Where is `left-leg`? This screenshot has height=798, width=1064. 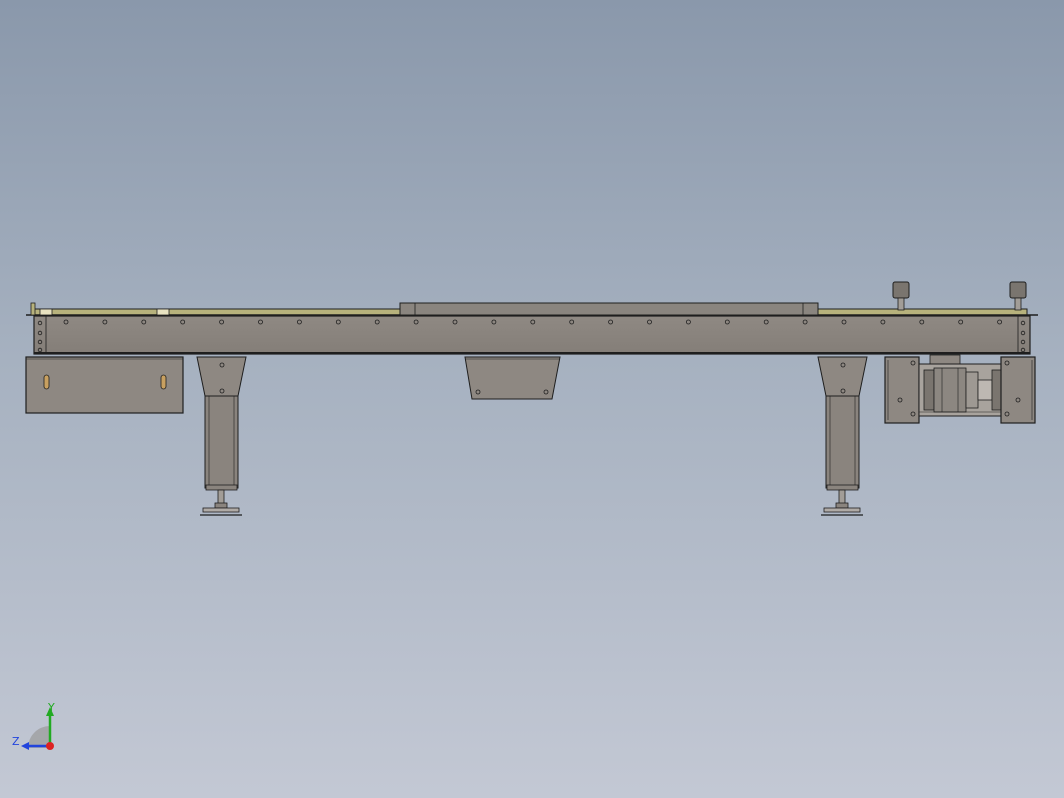 left-leg is located at coordinates (221, 436).